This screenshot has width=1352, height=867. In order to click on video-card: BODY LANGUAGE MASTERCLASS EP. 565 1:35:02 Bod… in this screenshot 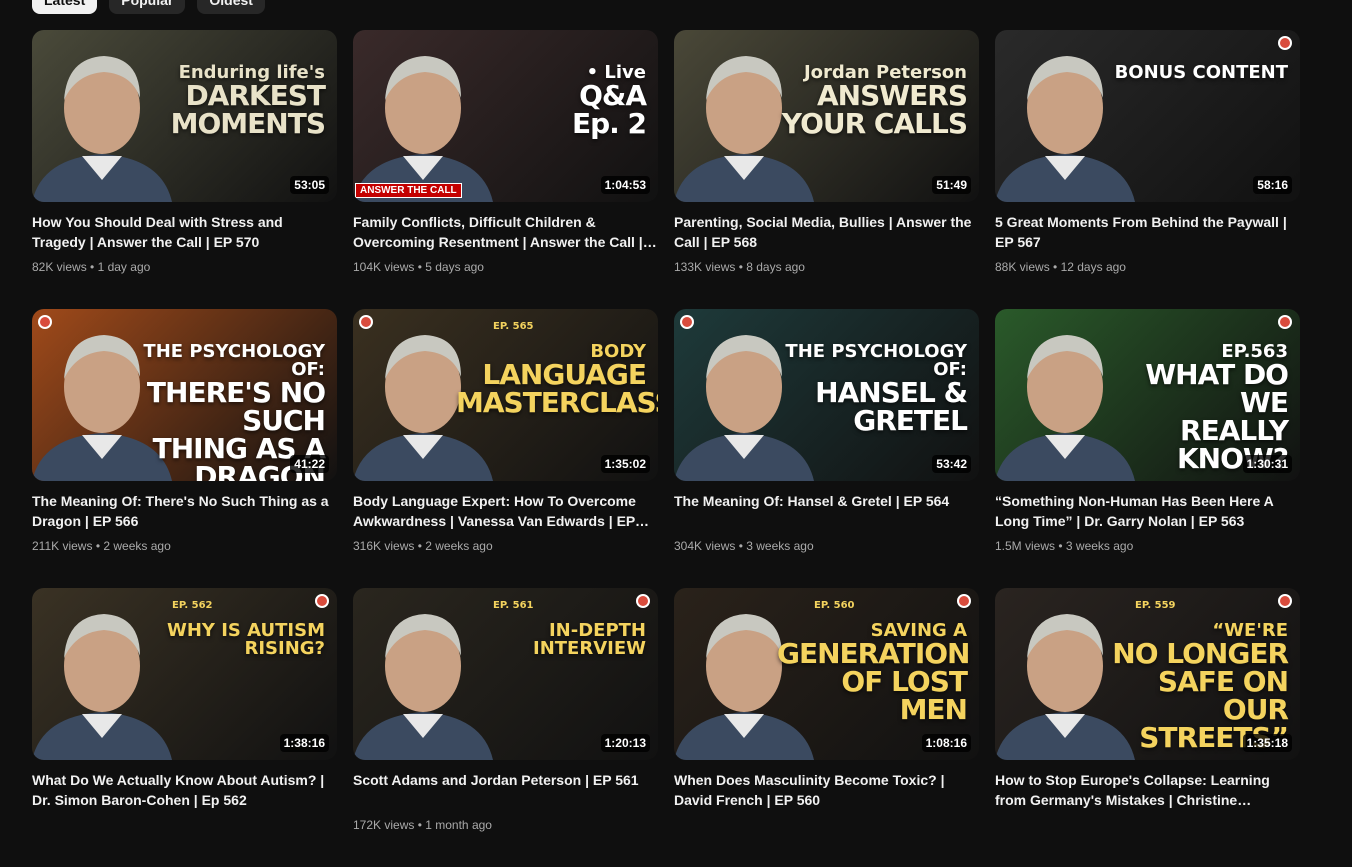, I will do `click(505, 448)`.